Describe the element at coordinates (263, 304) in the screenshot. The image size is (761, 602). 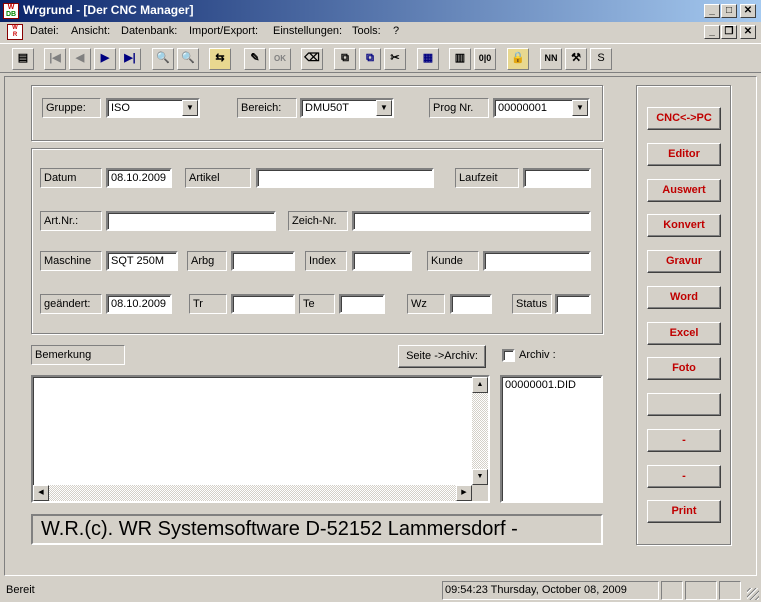
I see `tr-field` at that location.